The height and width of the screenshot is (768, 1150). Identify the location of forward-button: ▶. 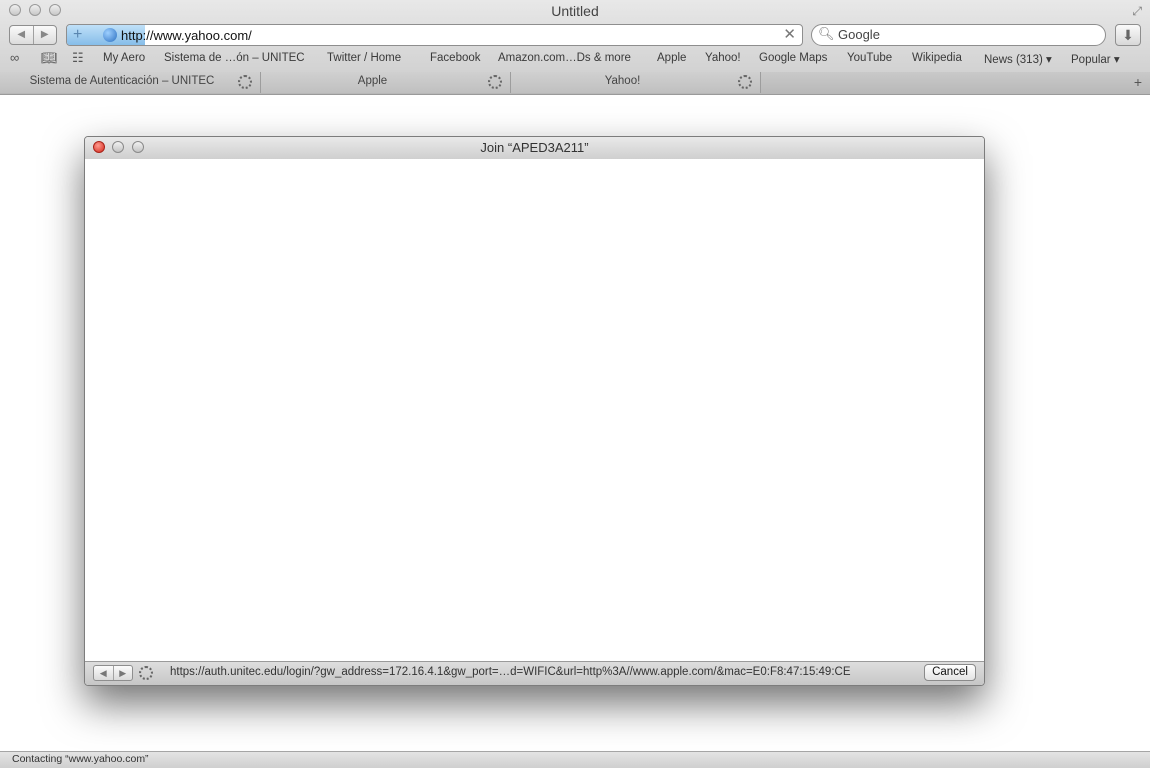
(45, 35).